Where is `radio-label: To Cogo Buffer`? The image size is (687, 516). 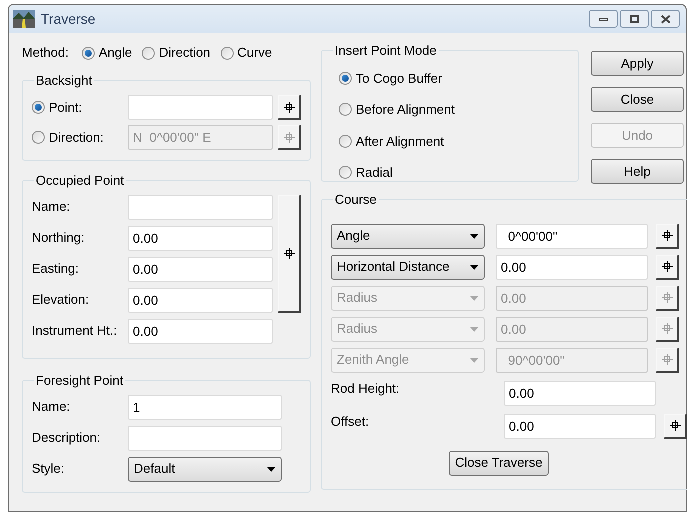 radio-label: To Cogo Buffer is located at coordinates (399, 78).